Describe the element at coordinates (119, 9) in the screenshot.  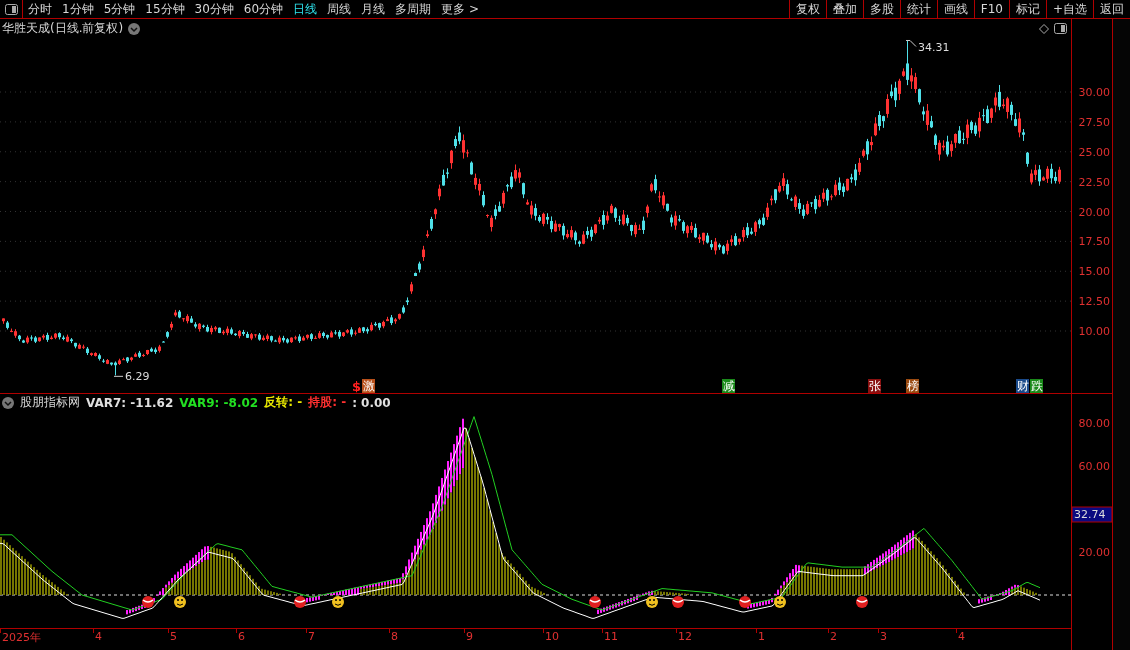
I see `period-tab: 5分钟` at that location.